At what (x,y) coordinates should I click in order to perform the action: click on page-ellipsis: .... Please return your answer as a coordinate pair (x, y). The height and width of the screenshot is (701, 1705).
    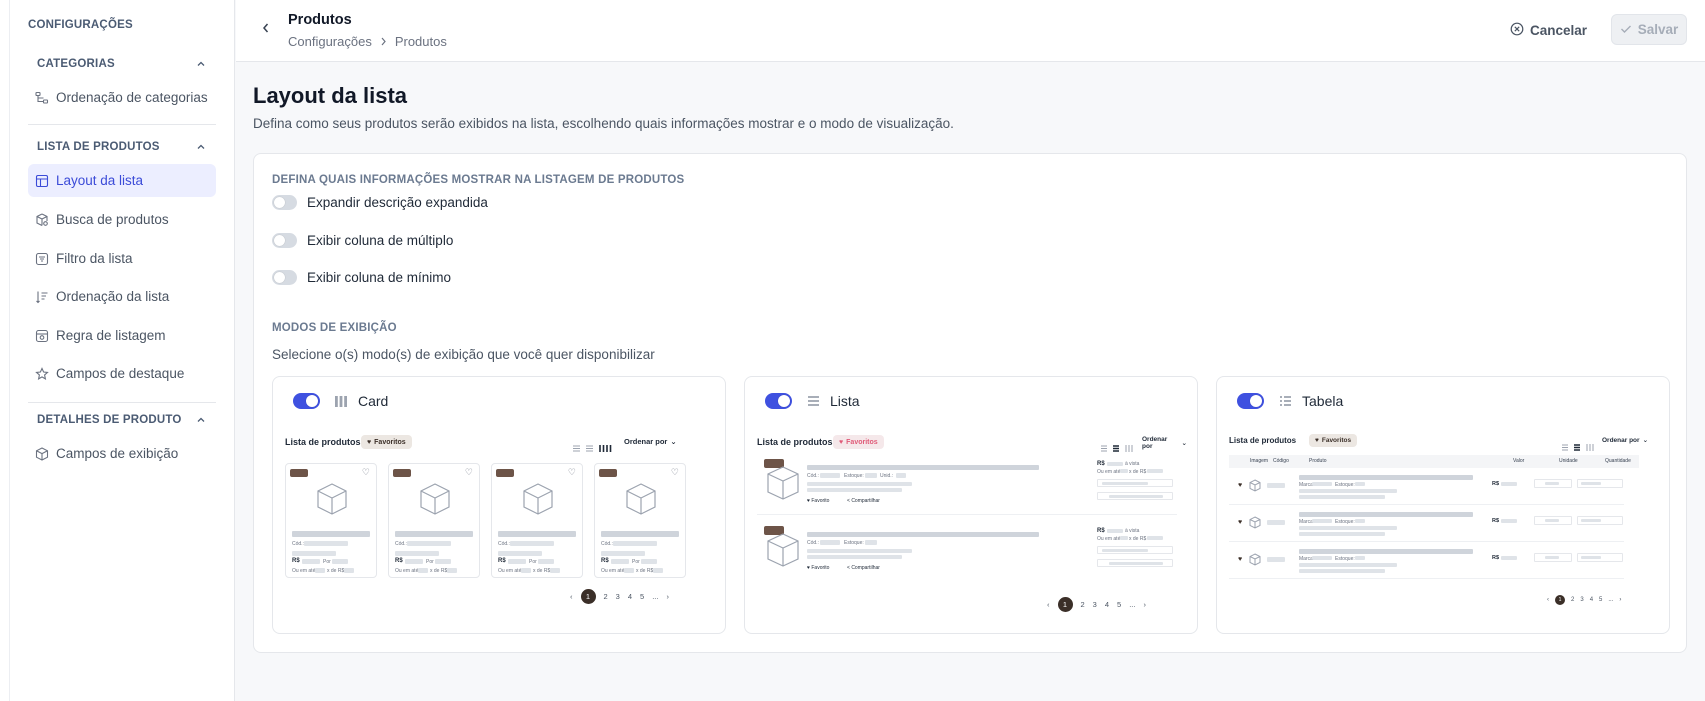
    Looking at the image, I should click on (655, 596).